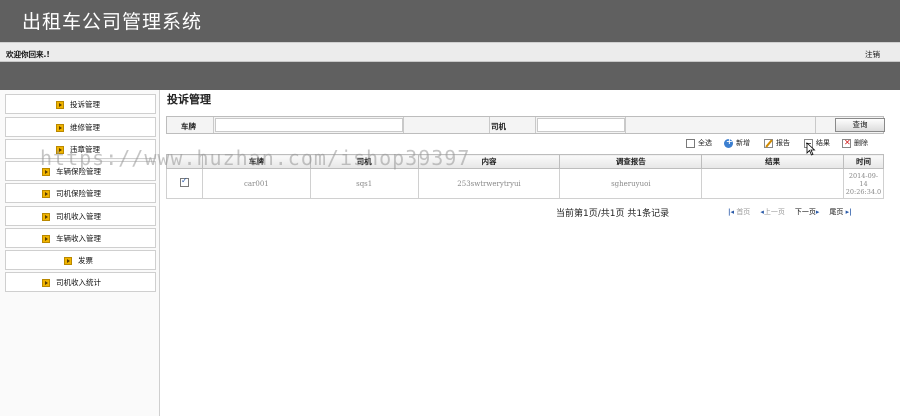  I want to click on delete-icon, so click(846, 143).